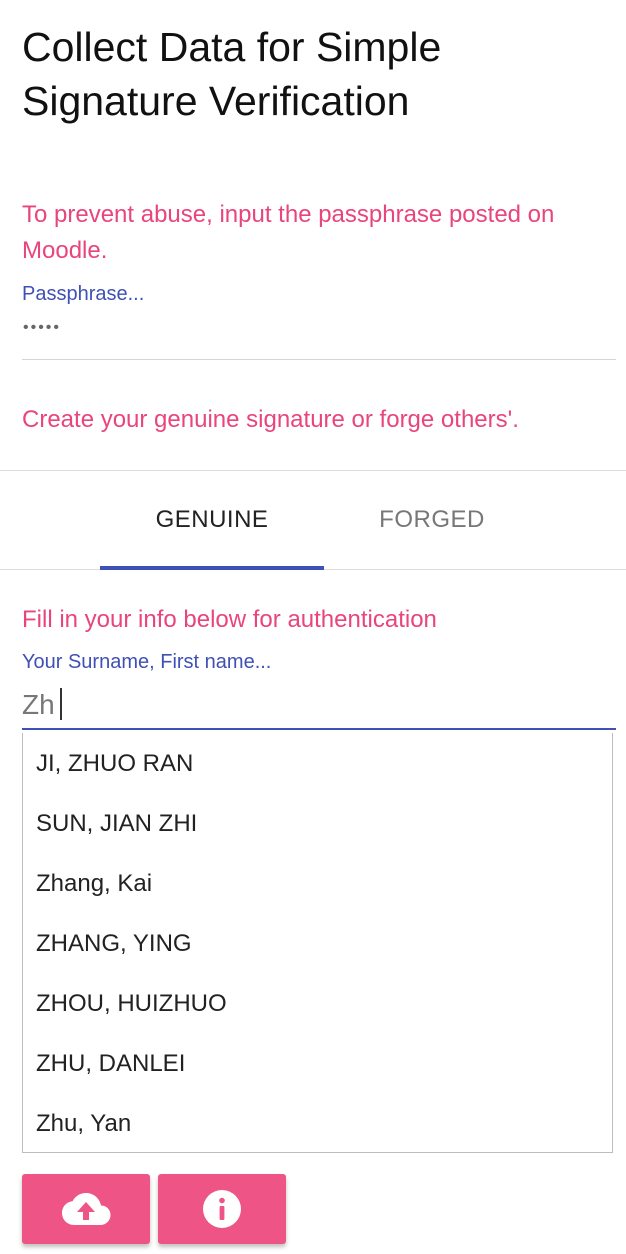 The width and height of the screenshot is (626, 1254). I want to click on suggestion-item: SUN, JIAN ZHI, so click(317, 823).